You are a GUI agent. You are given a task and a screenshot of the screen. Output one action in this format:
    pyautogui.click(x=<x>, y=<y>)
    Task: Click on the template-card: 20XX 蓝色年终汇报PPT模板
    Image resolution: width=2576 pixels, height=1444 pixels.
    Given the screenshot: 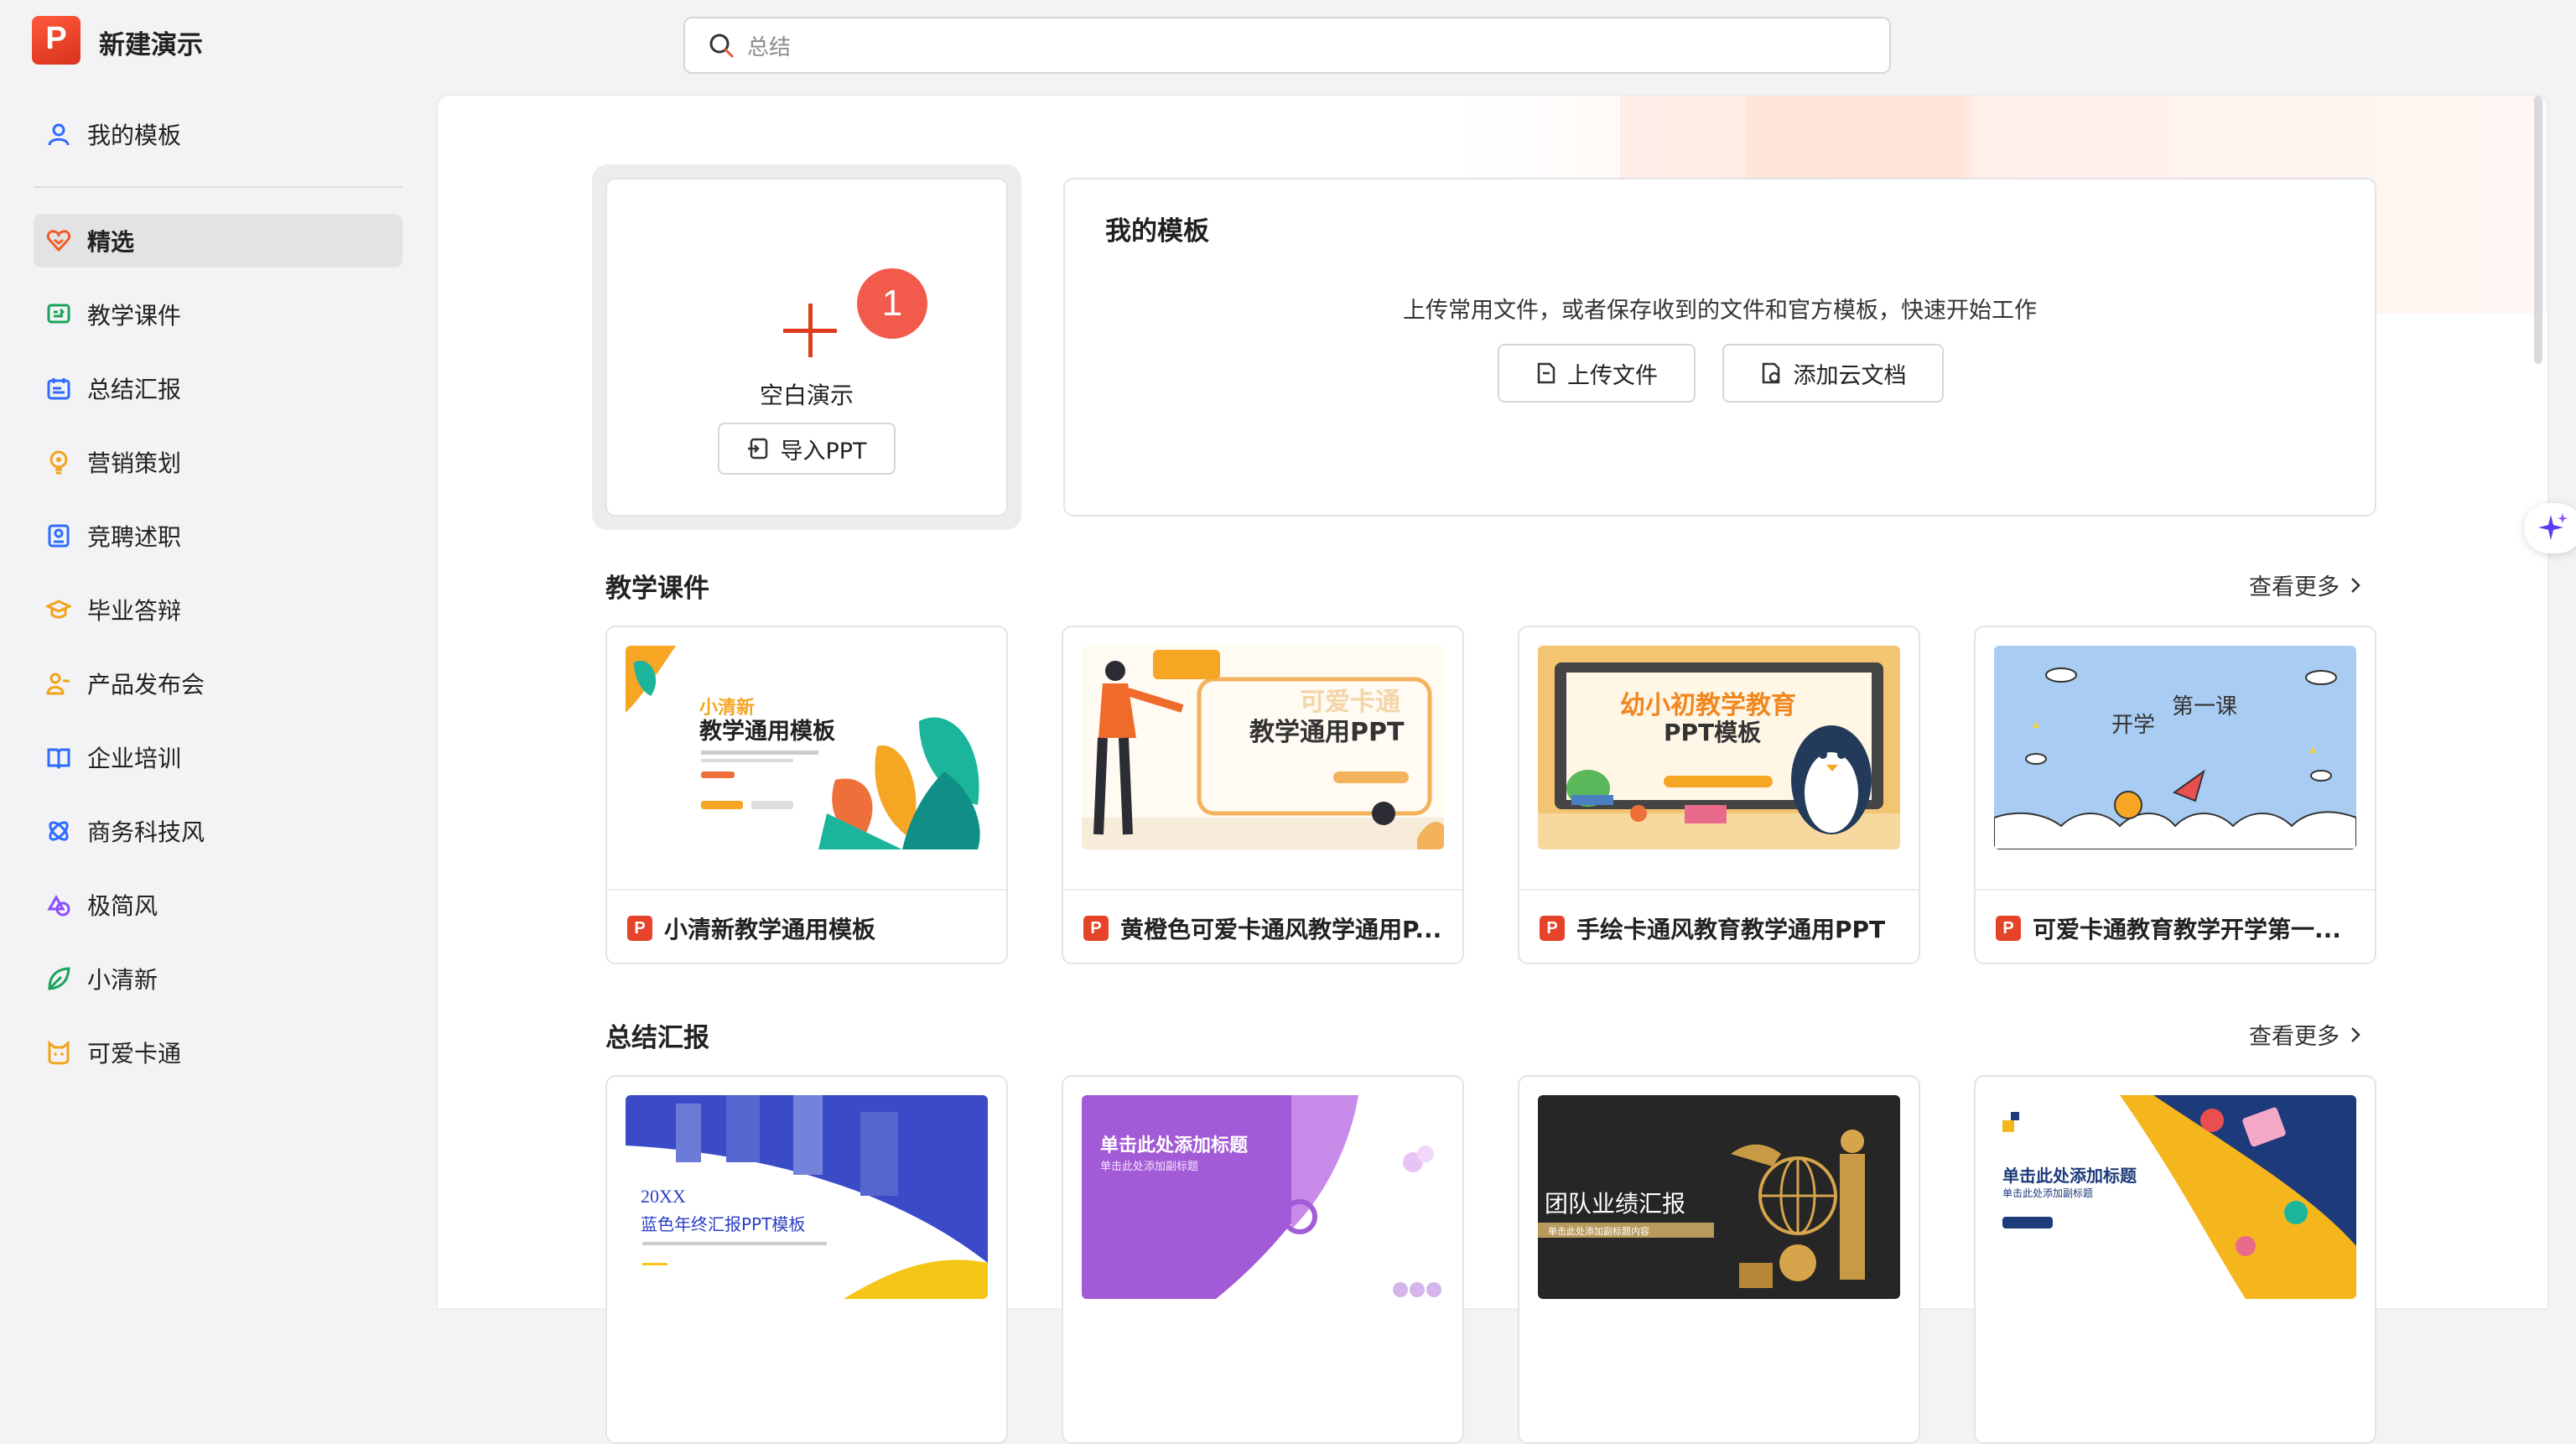 What is the action you would take?
    pyautogui.click(x=806, y=1259)
    